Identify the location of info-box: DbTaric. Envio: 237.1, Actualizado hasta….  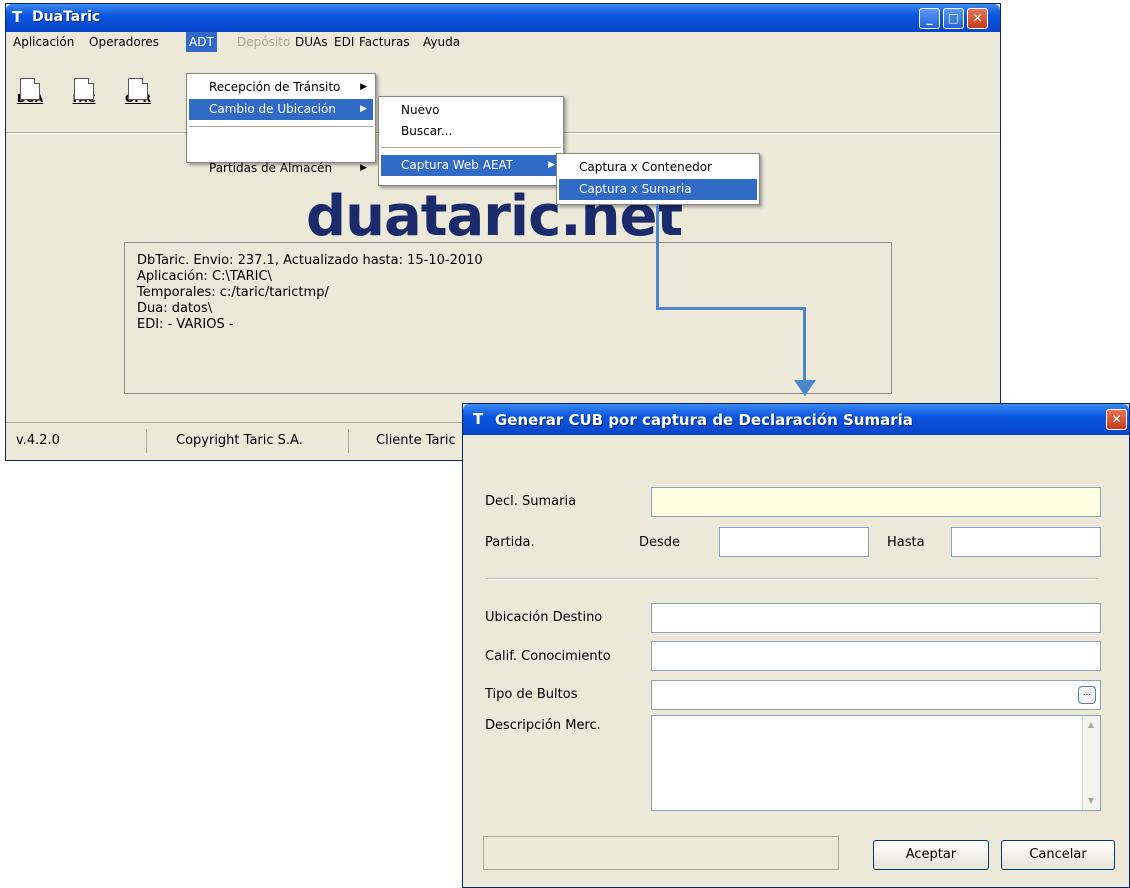
(508, 318).